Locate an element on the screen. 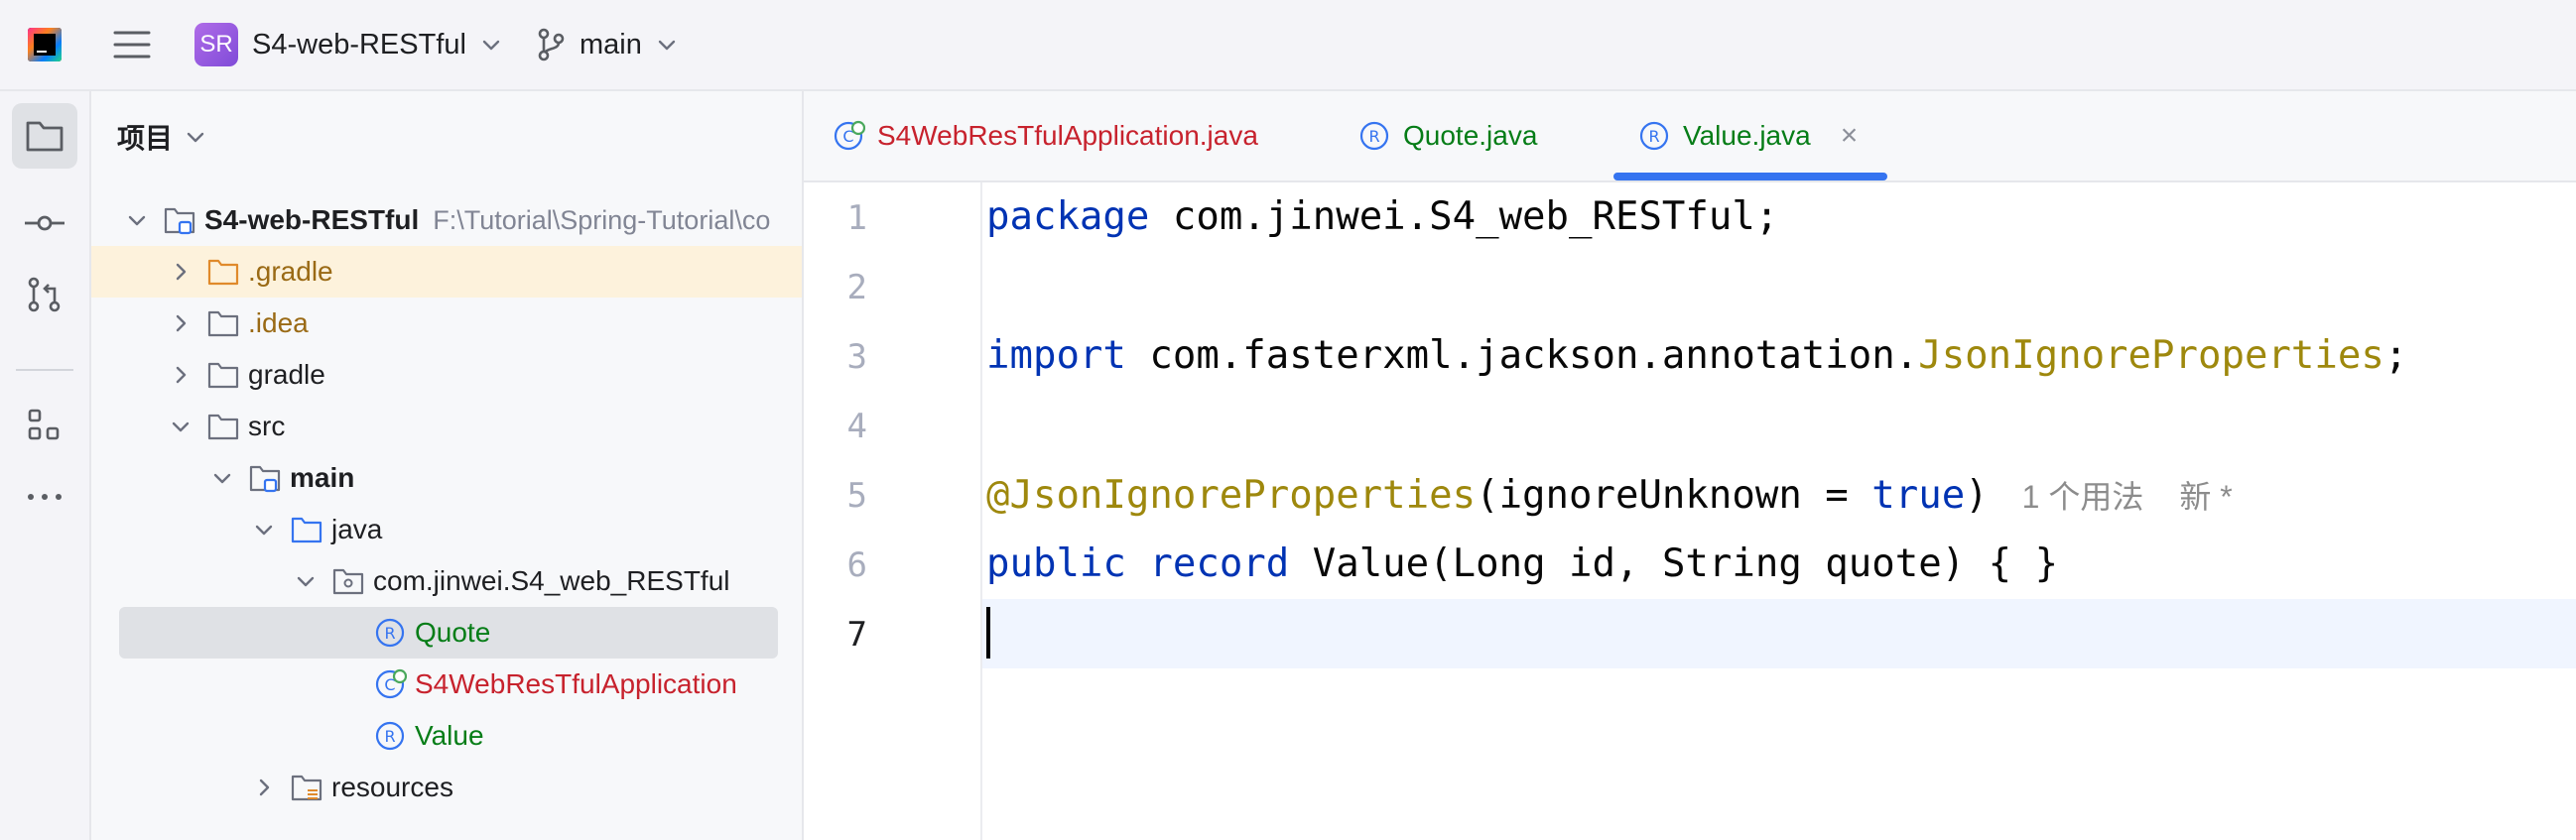  tree-item-application: C S4WebResTfulApplication is located at coordinates (447, 684).